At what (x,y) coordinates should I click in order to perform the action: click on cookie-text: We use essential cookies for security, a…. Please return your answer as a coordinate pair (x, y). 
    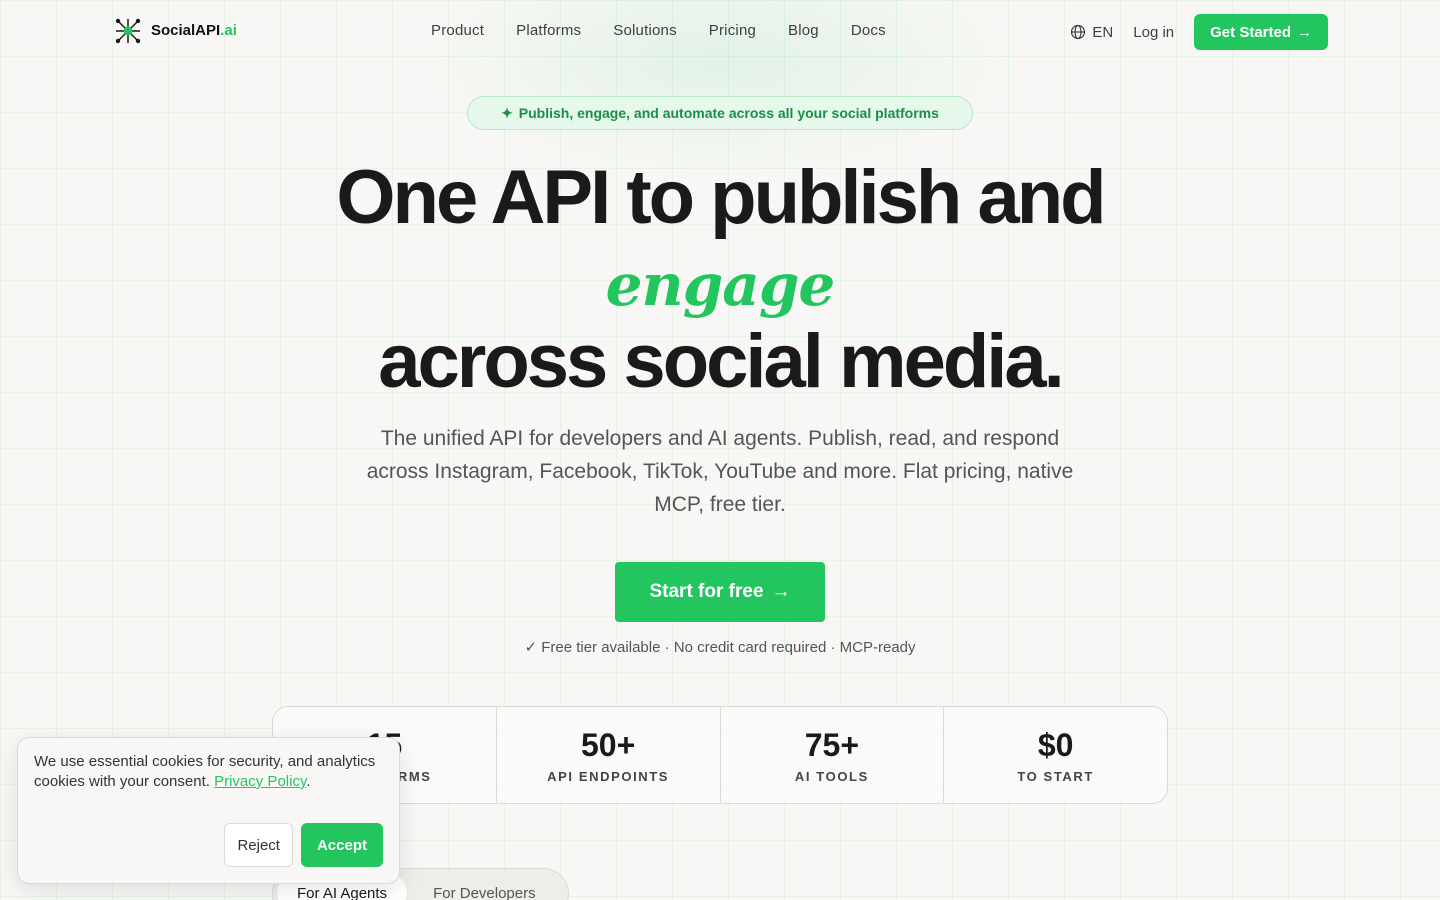
    Looking at the image, I should click on (205, 771).